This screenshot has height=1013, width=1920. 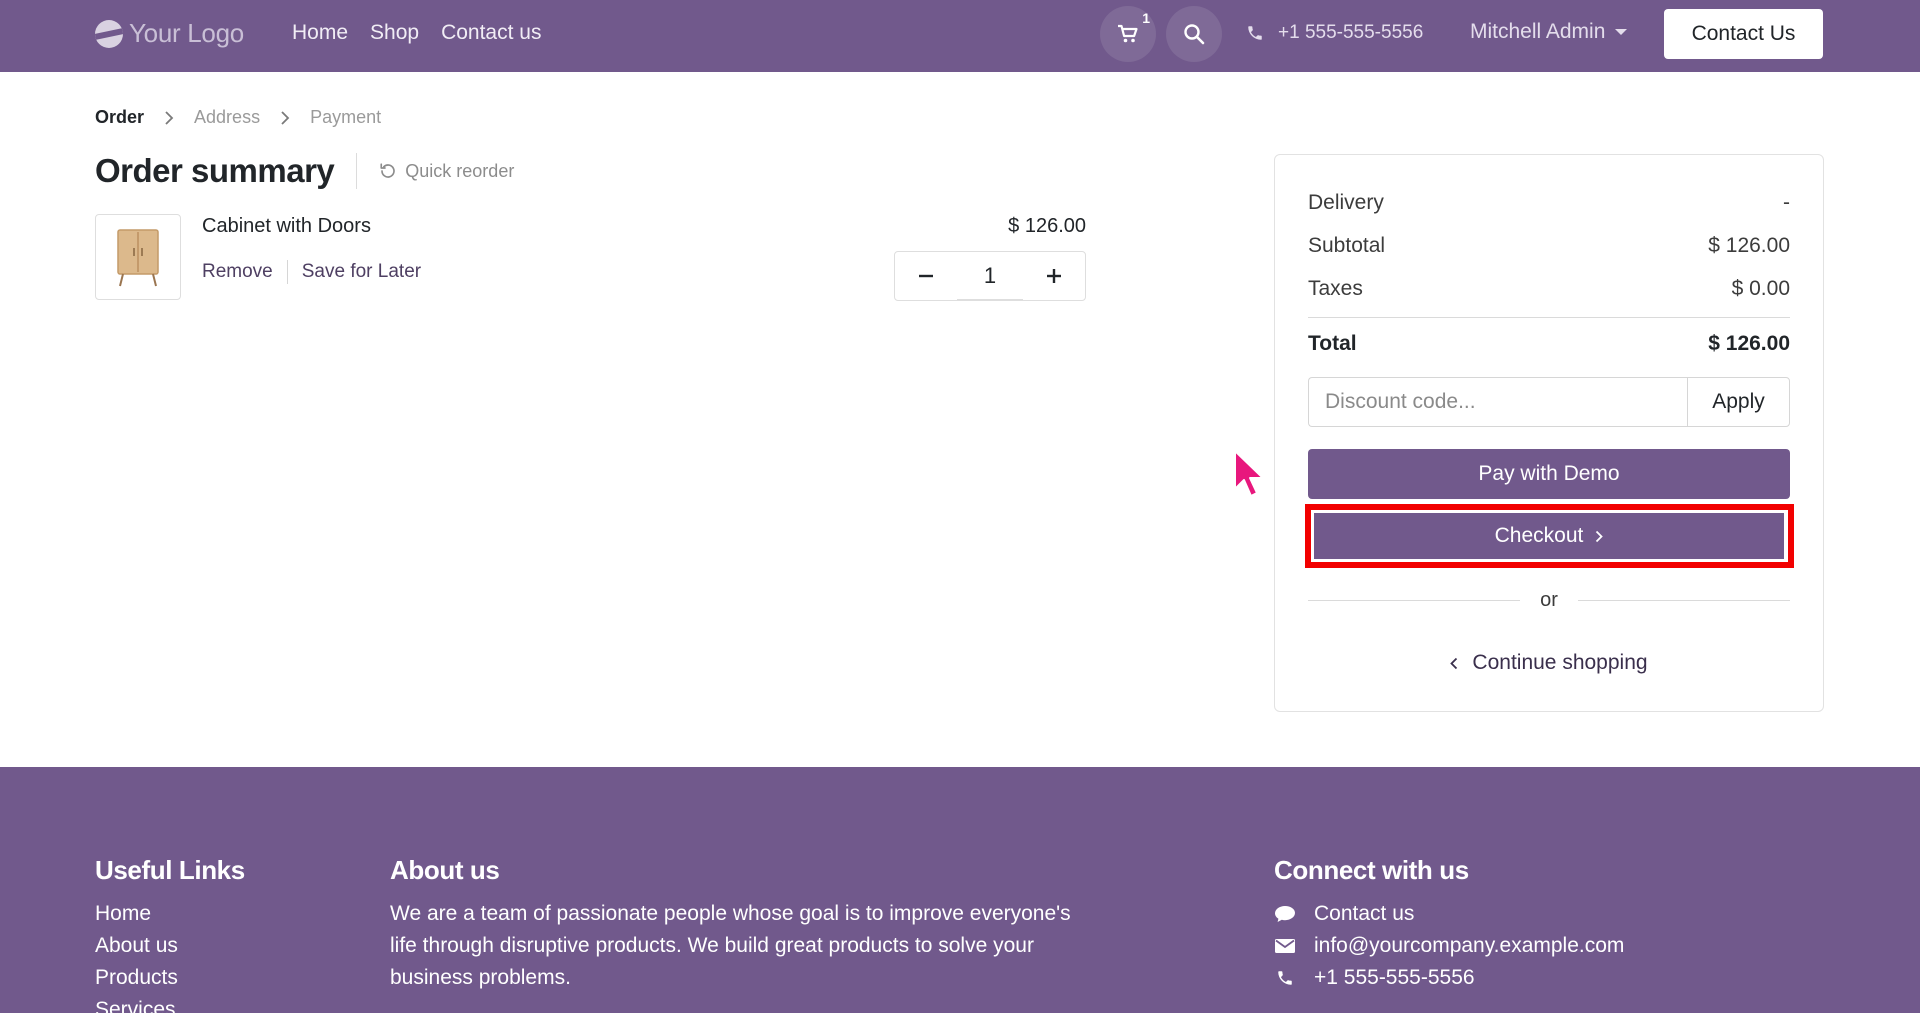 I want to click on subtotal-label: Subtotal, so click(x=1347, y=245).